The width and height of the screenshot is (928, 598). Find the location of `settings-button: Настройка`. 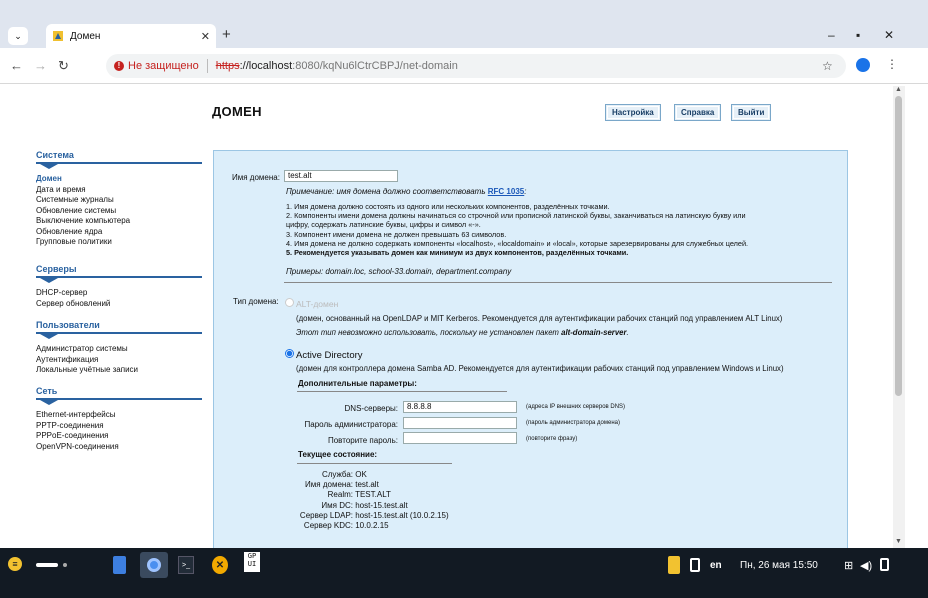

settings-button: Настройка is located at coordinates (633, 112).